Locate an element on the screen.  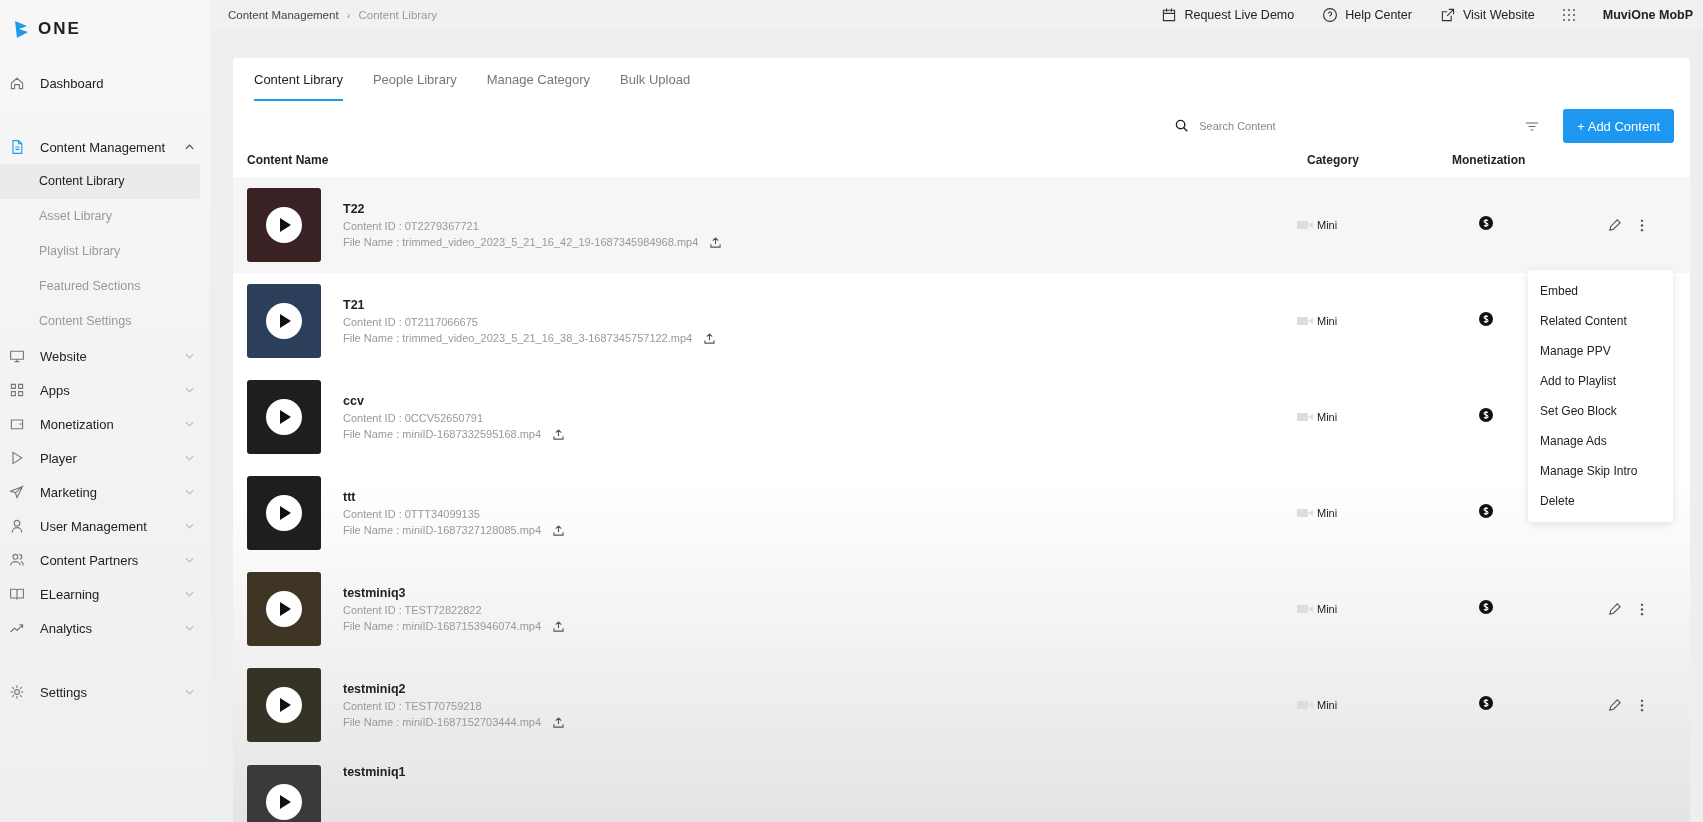
wallet-icon is located at coordinates (17, 424).